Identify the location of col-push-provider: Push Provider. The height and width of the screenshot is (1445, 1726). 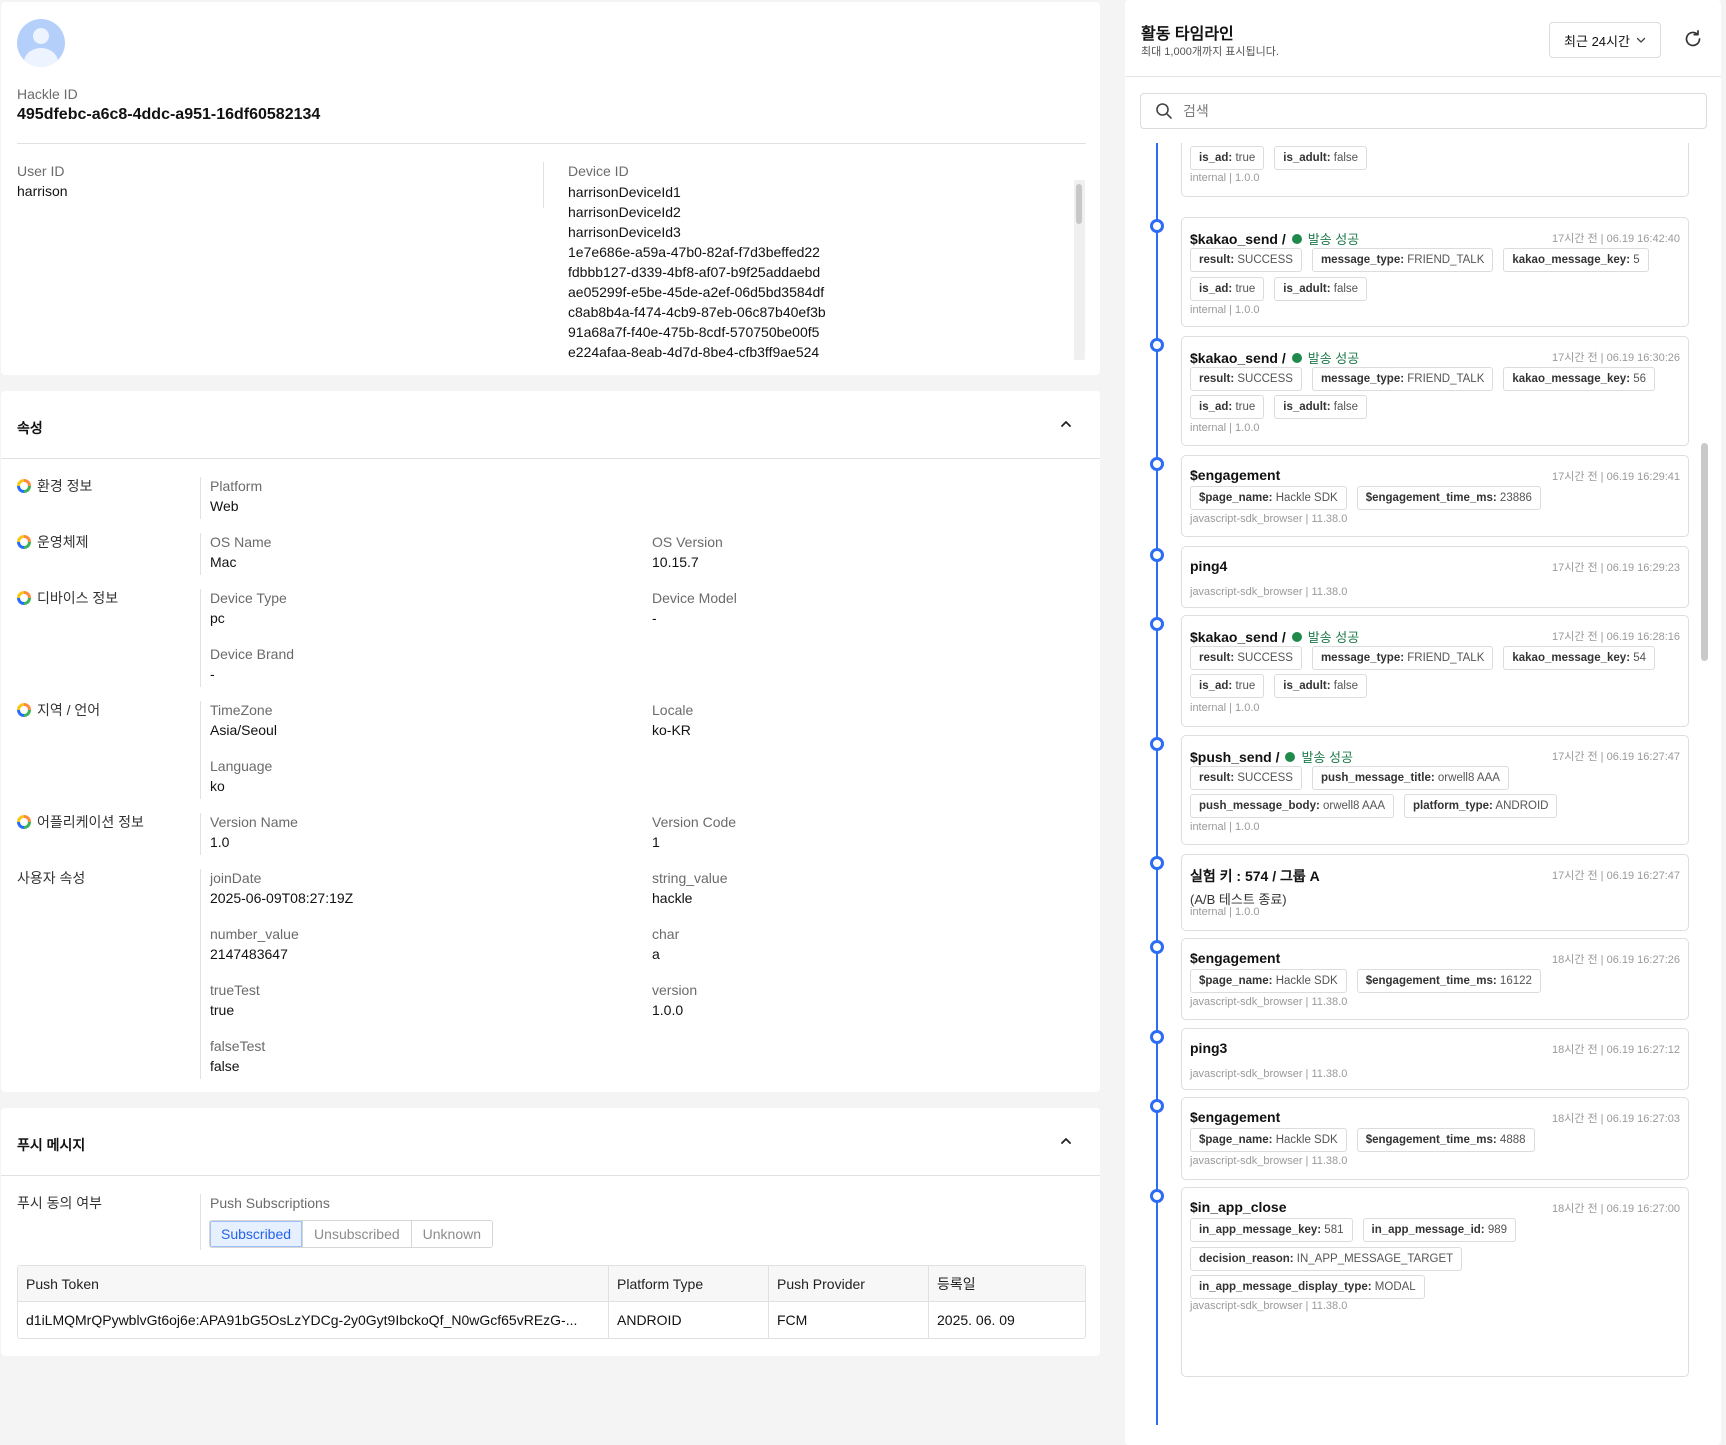
(848, 1284).